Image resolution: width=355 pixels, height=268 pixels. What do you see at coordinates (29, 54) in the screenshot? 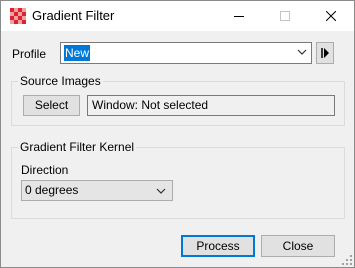
I see `profile-label: Profile` at bounding box center [29, 54].